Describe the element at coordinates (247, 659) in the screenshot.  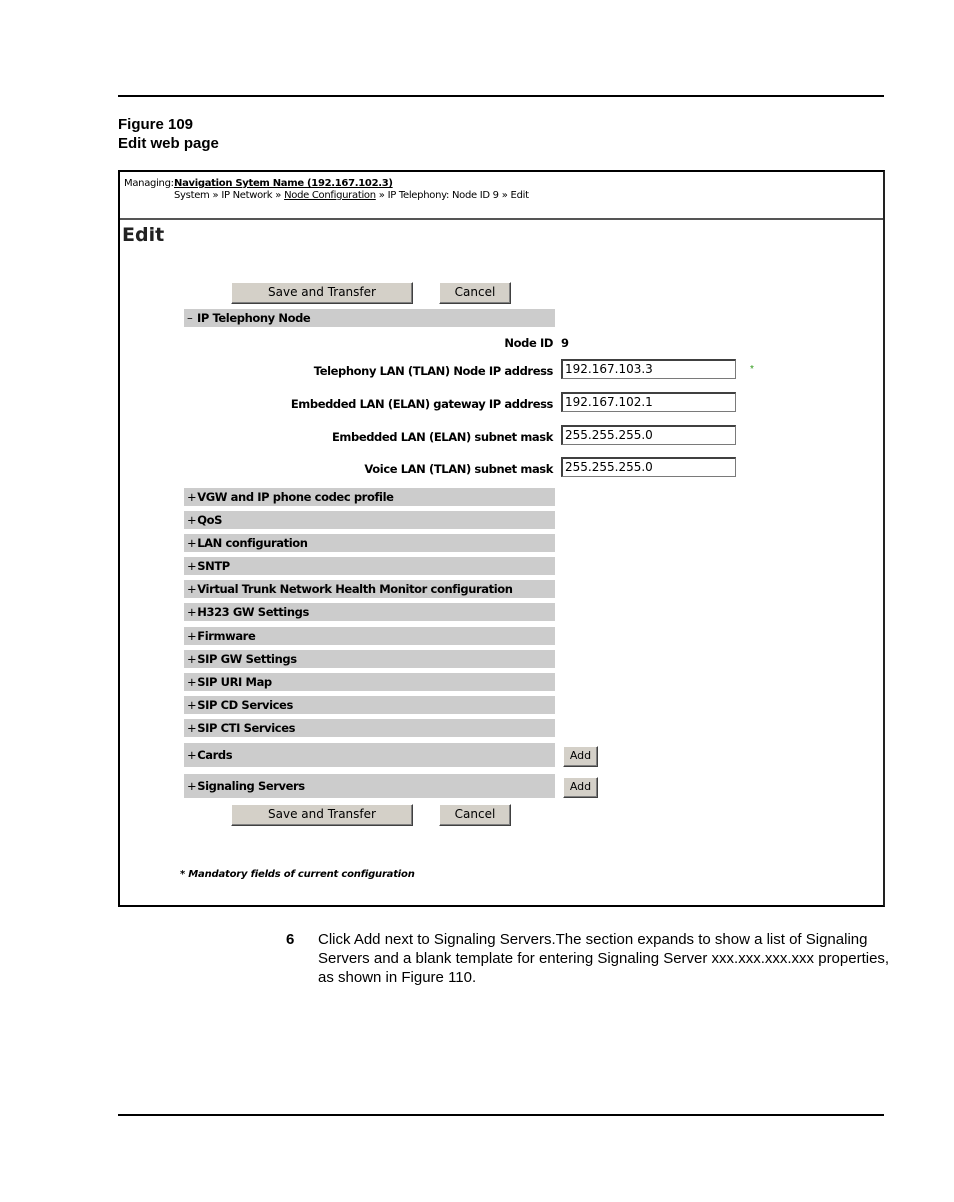
I see `section-title: SIP GW Settings` at that location.